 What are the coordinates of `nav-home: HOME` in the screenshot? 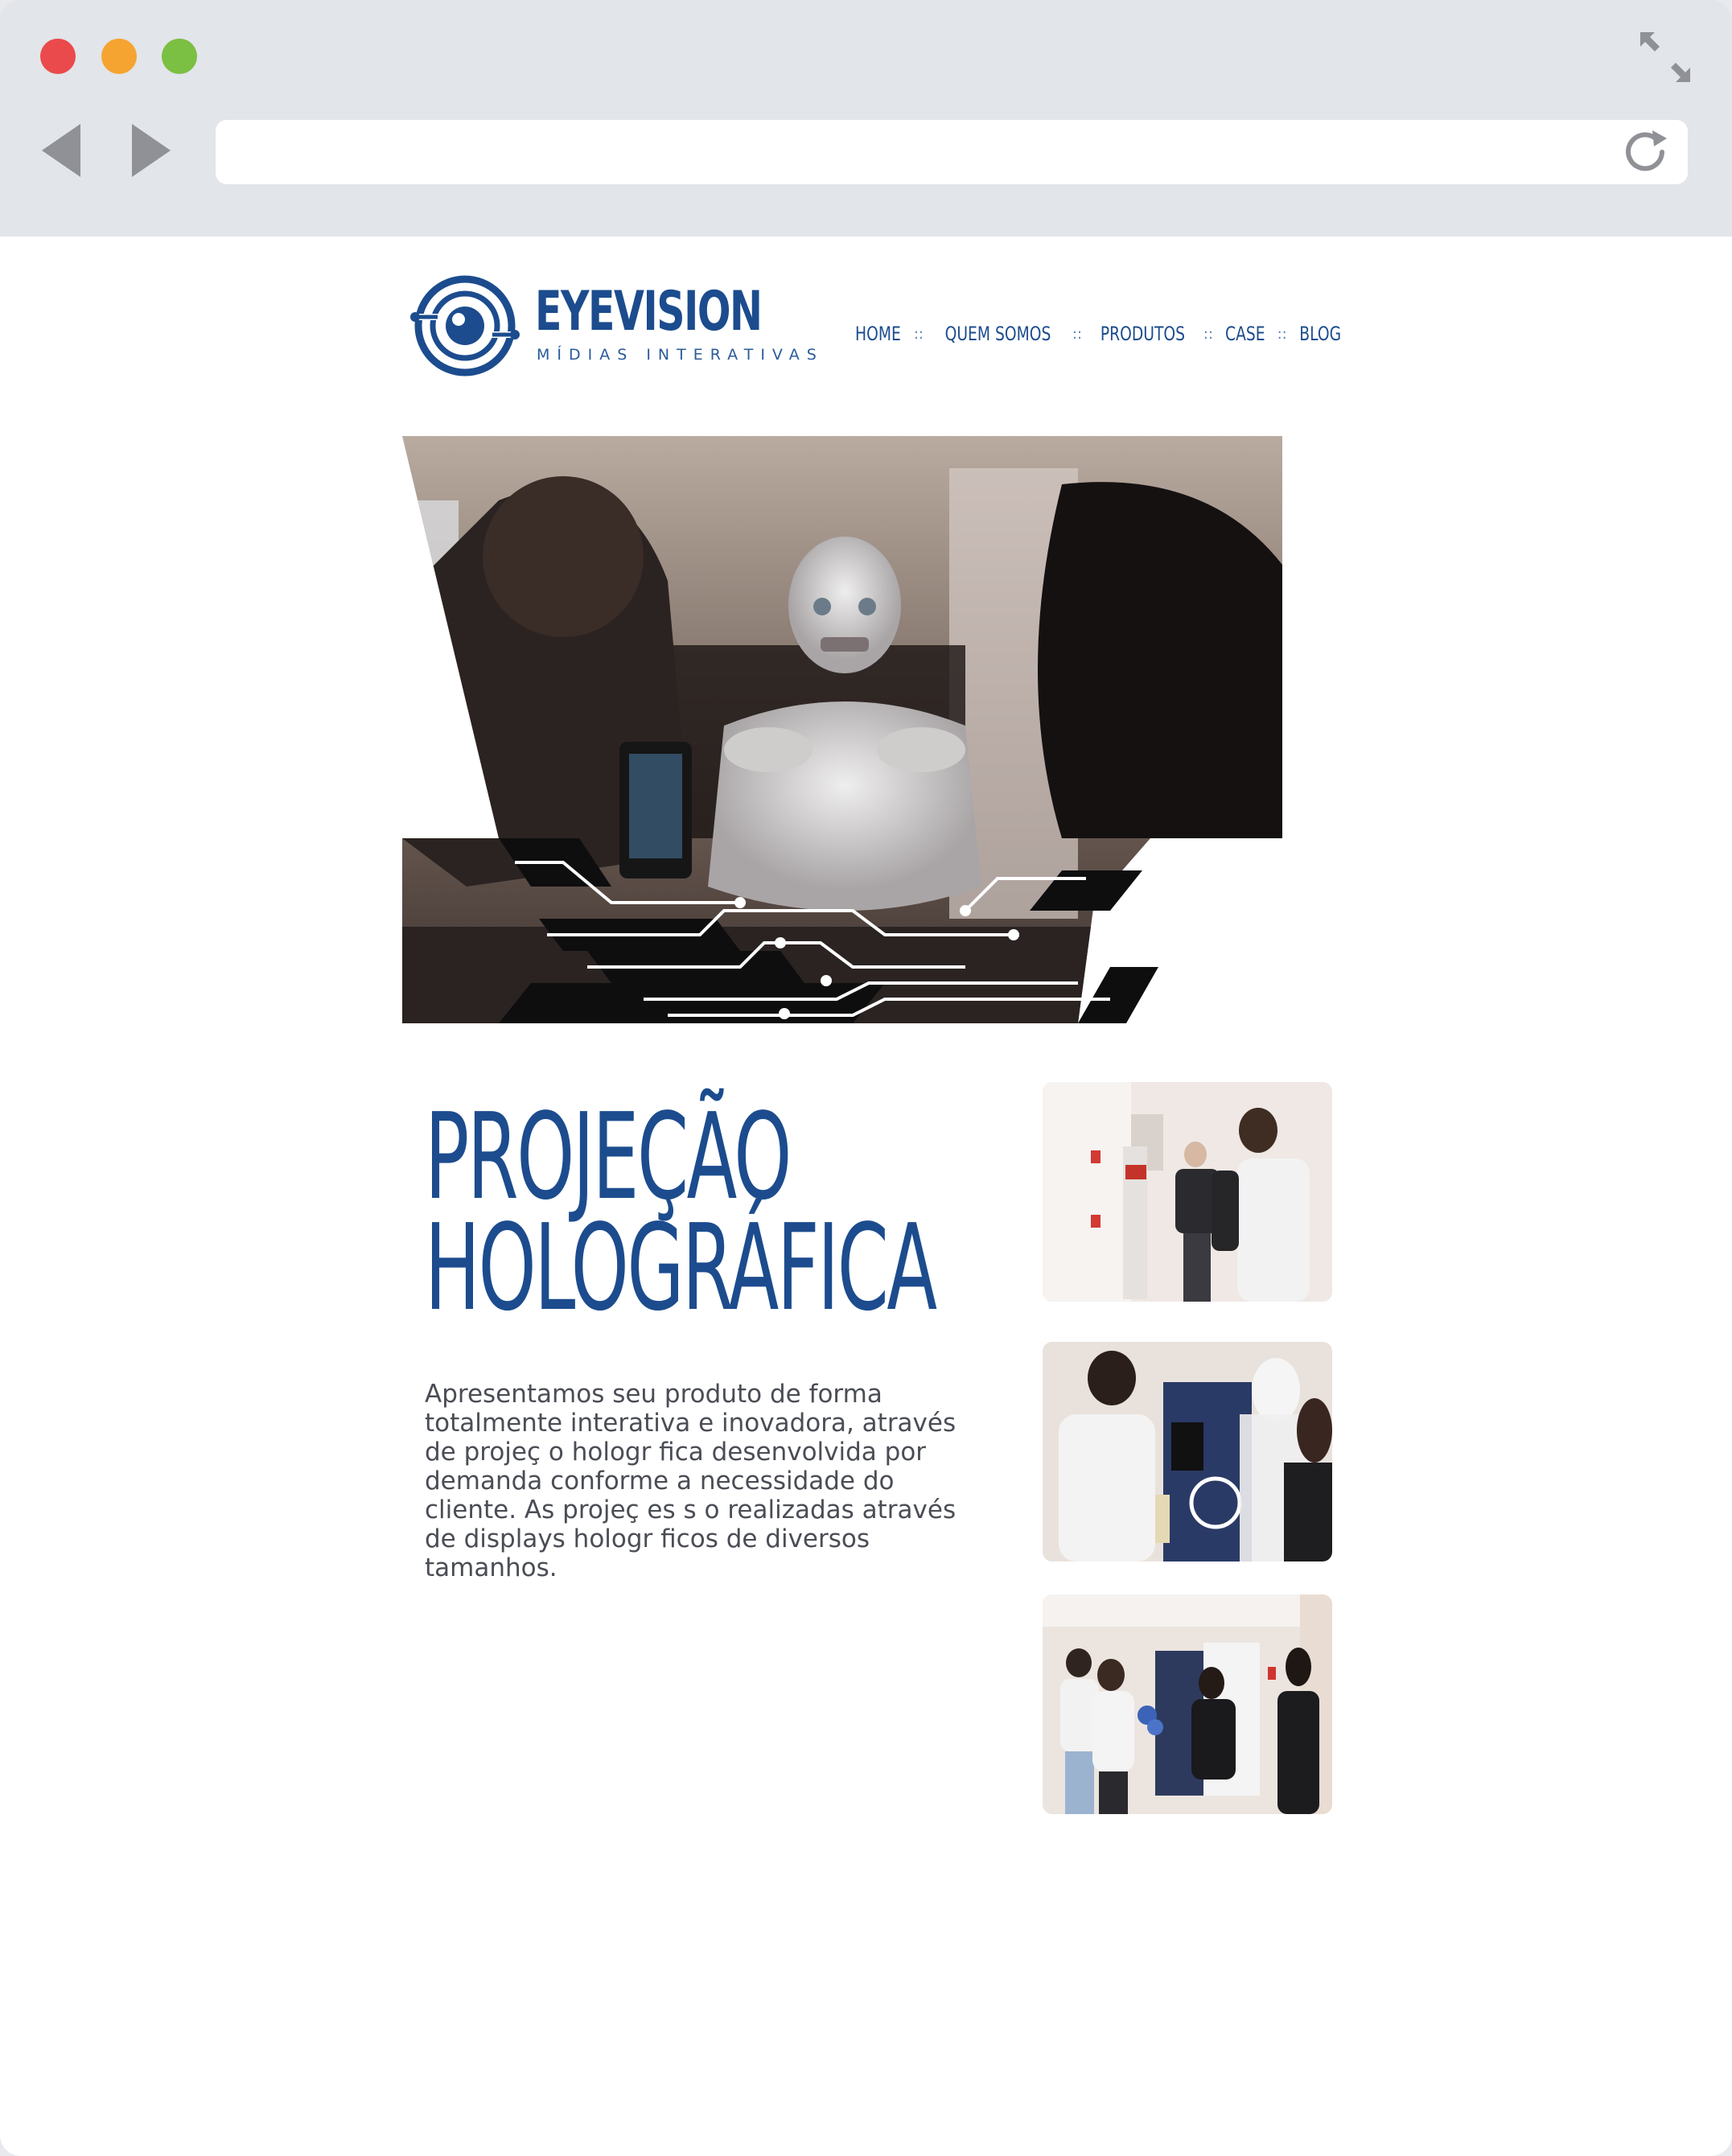 It's located at (878, 334).